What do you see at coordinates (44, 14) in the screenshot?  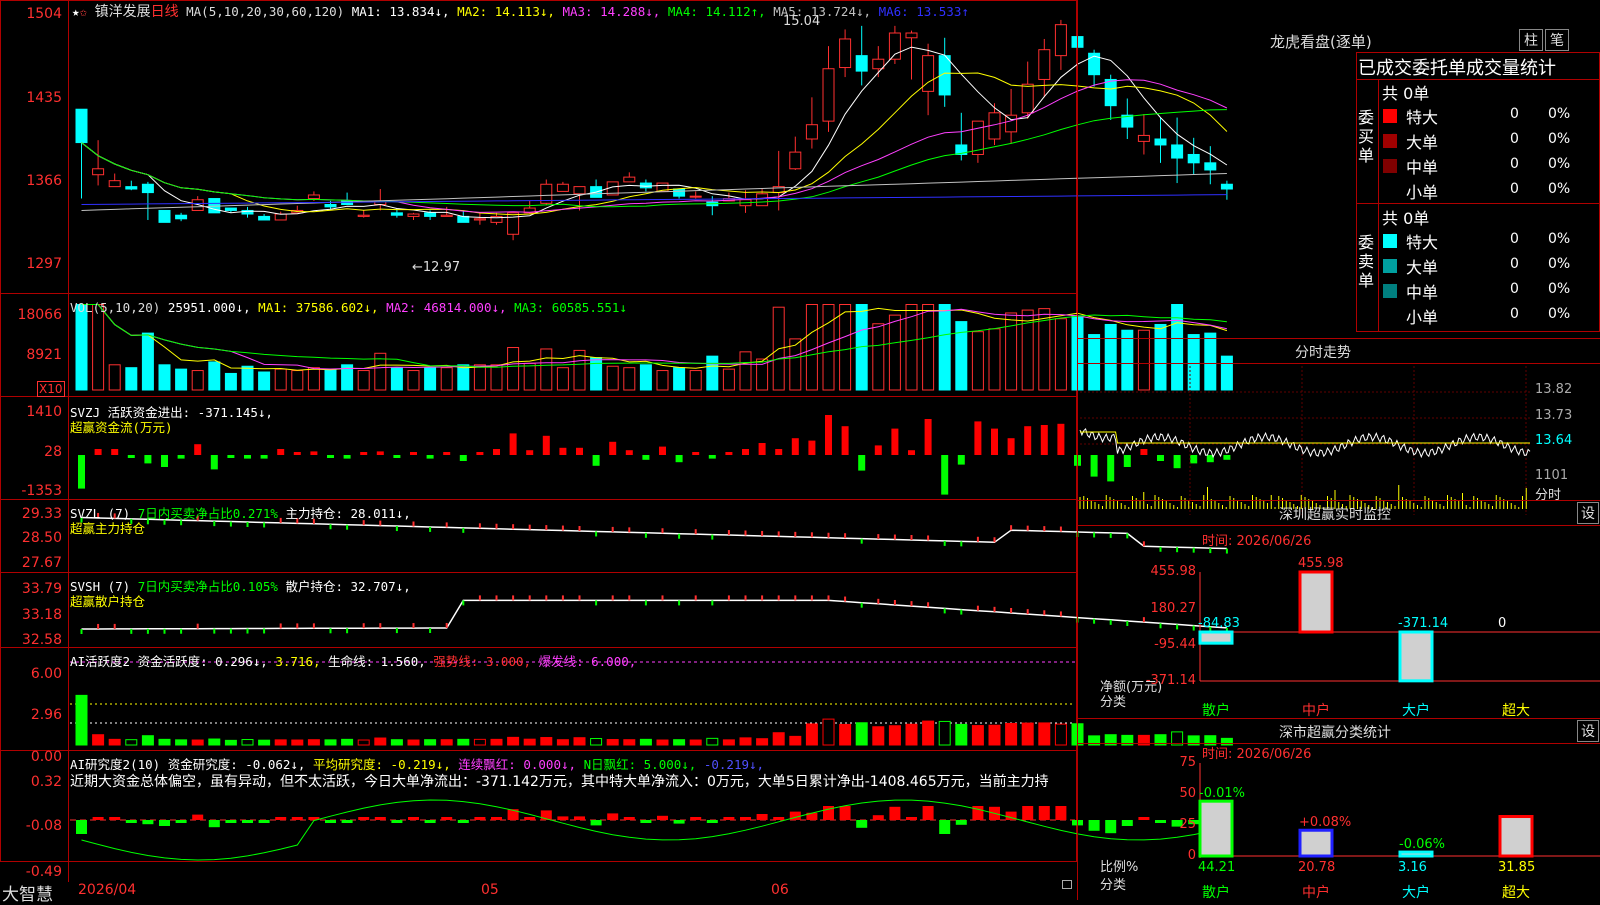 I see `price-axis-1504: 1504` at bounding box center [44, 14].